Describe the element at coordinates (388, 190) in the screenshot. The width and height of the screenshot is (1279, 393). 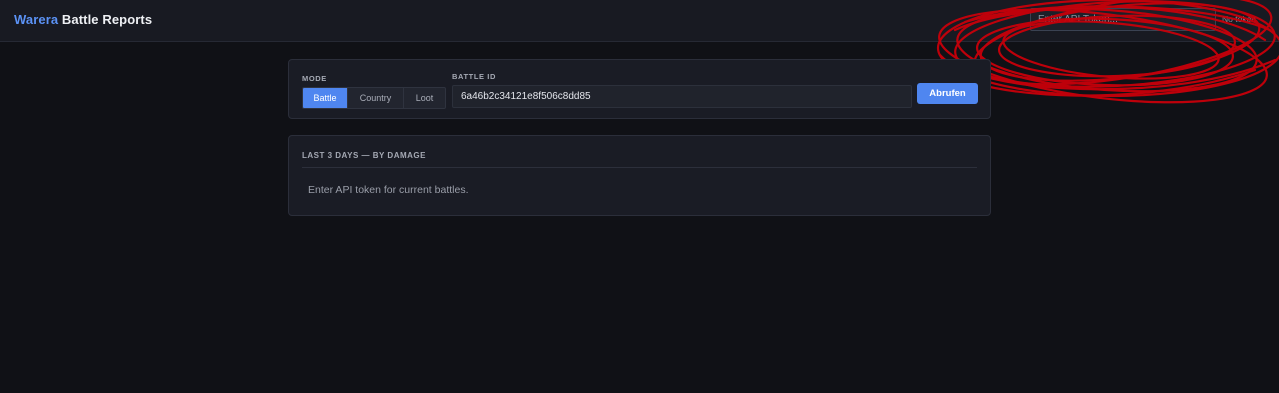
I see `empty-state-message: Enter API token for current battles.` at that location.